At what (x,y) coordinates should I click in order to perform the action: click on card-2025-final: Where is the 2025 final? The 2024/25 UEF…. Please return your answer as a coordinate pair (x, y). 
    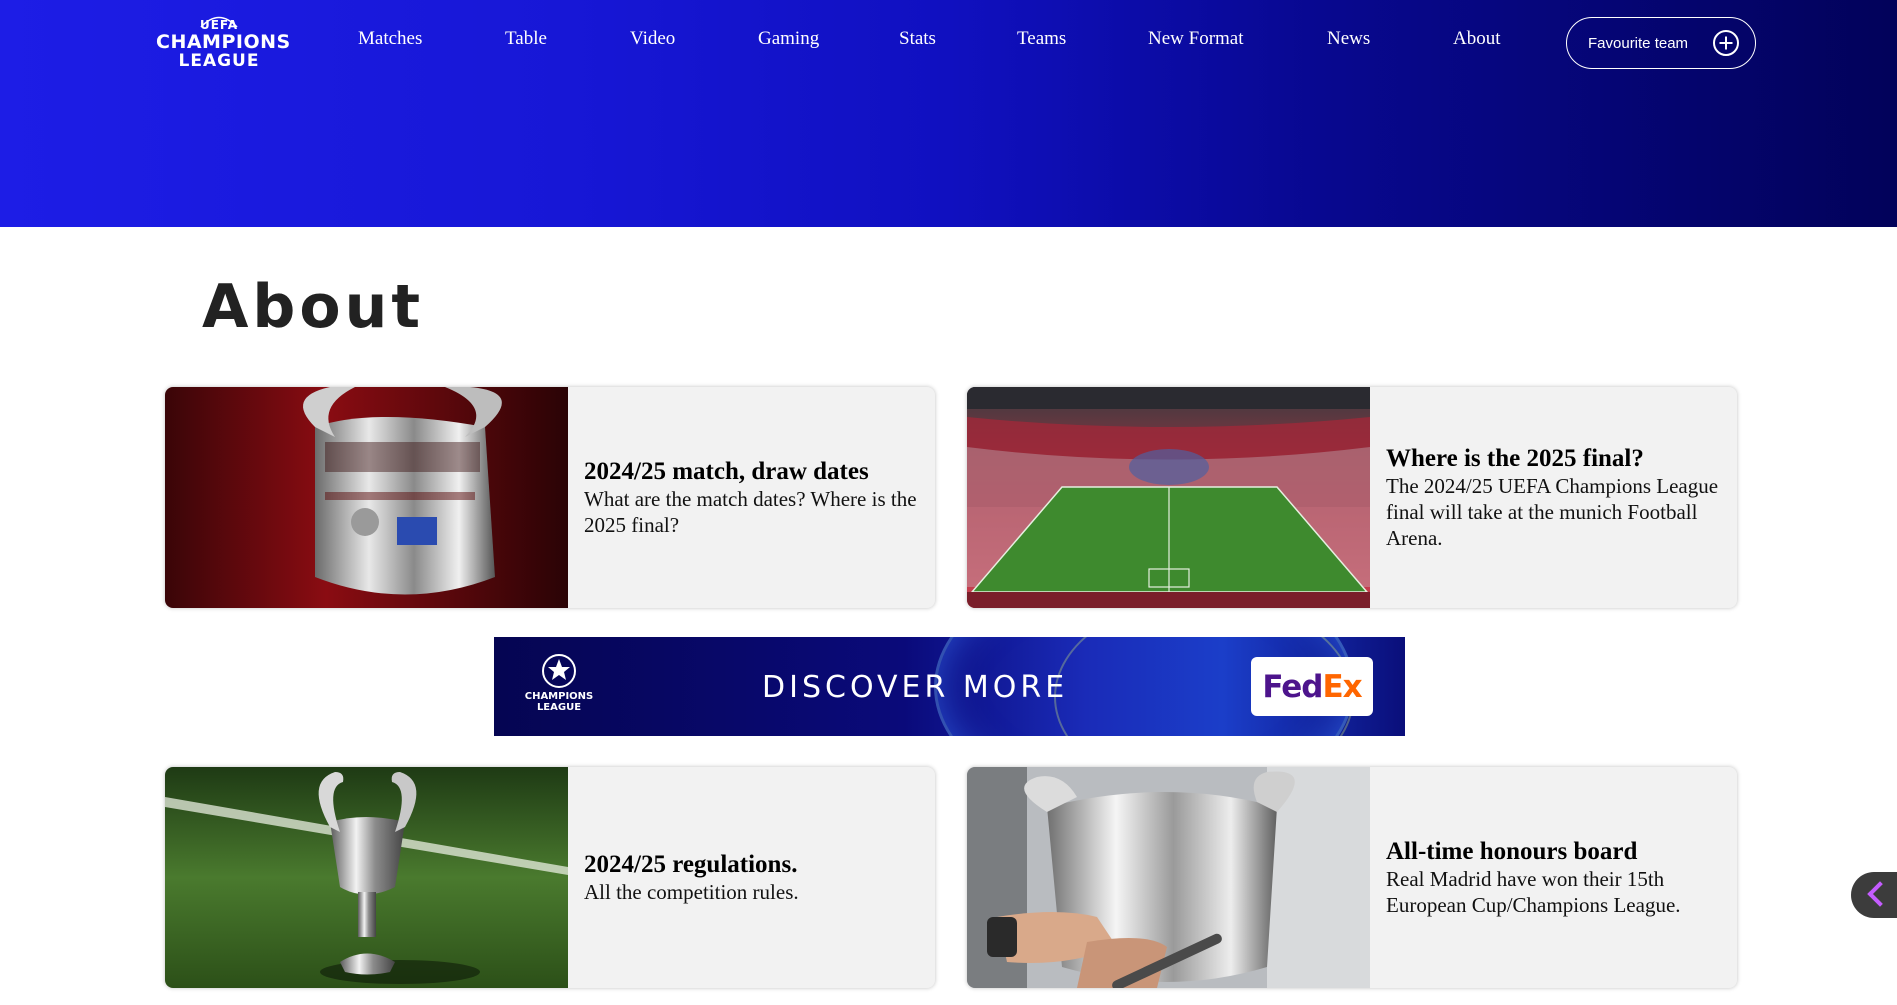
    Looking at the image, I should click on (1352, 497).